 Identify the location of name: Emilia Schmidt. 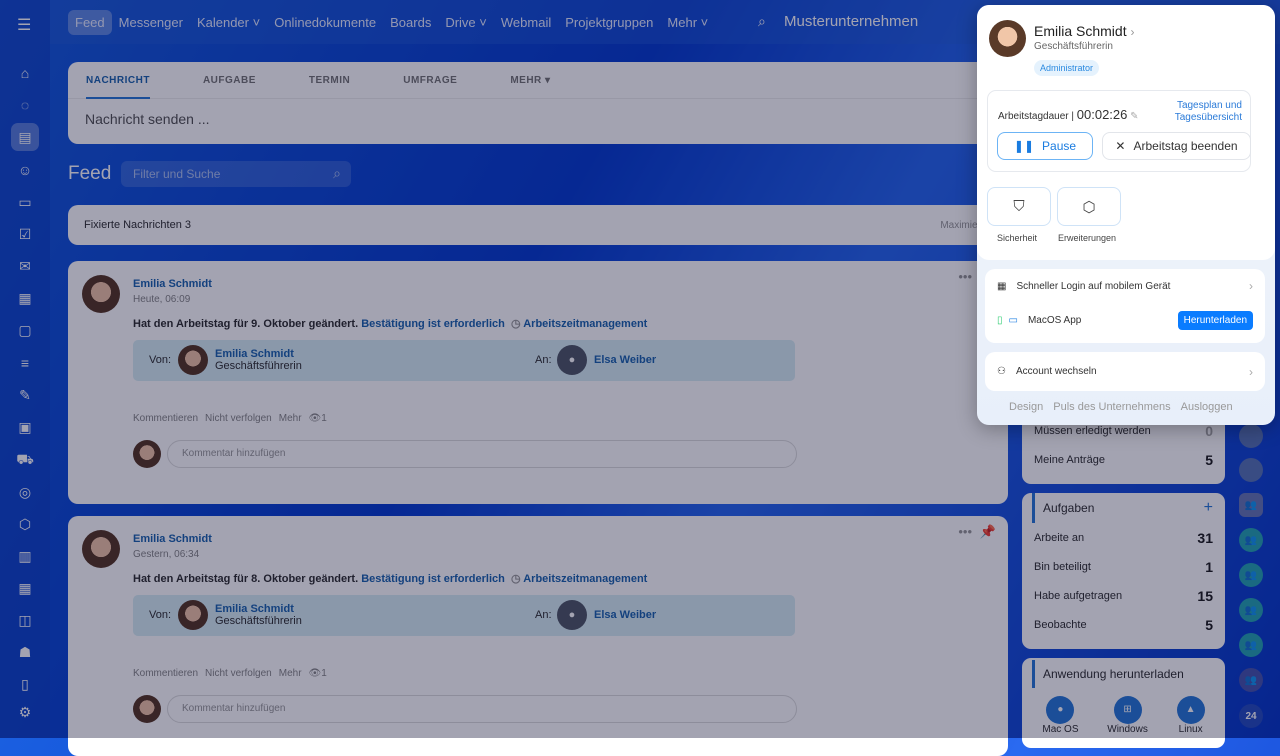
(1080, 31).